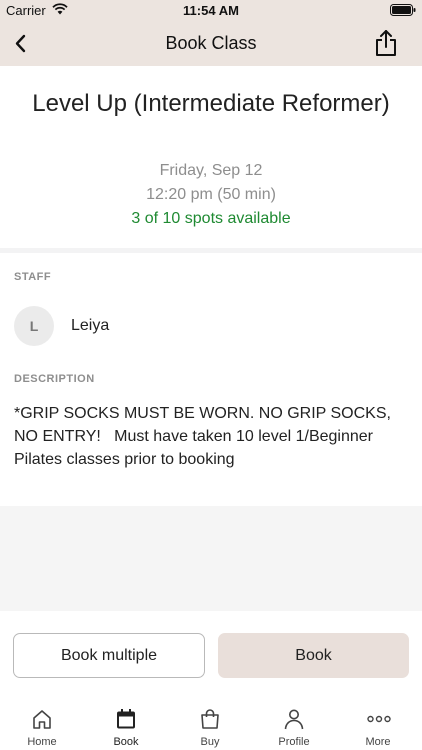 This screenshot has height=750, width=422. I want to click on clock: 11:54 AM, so click(211, 10).